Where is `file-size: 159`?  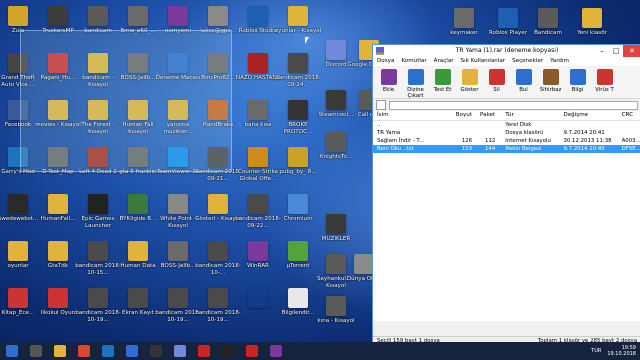
file-size: 159 is located at coordinates (466, 149).